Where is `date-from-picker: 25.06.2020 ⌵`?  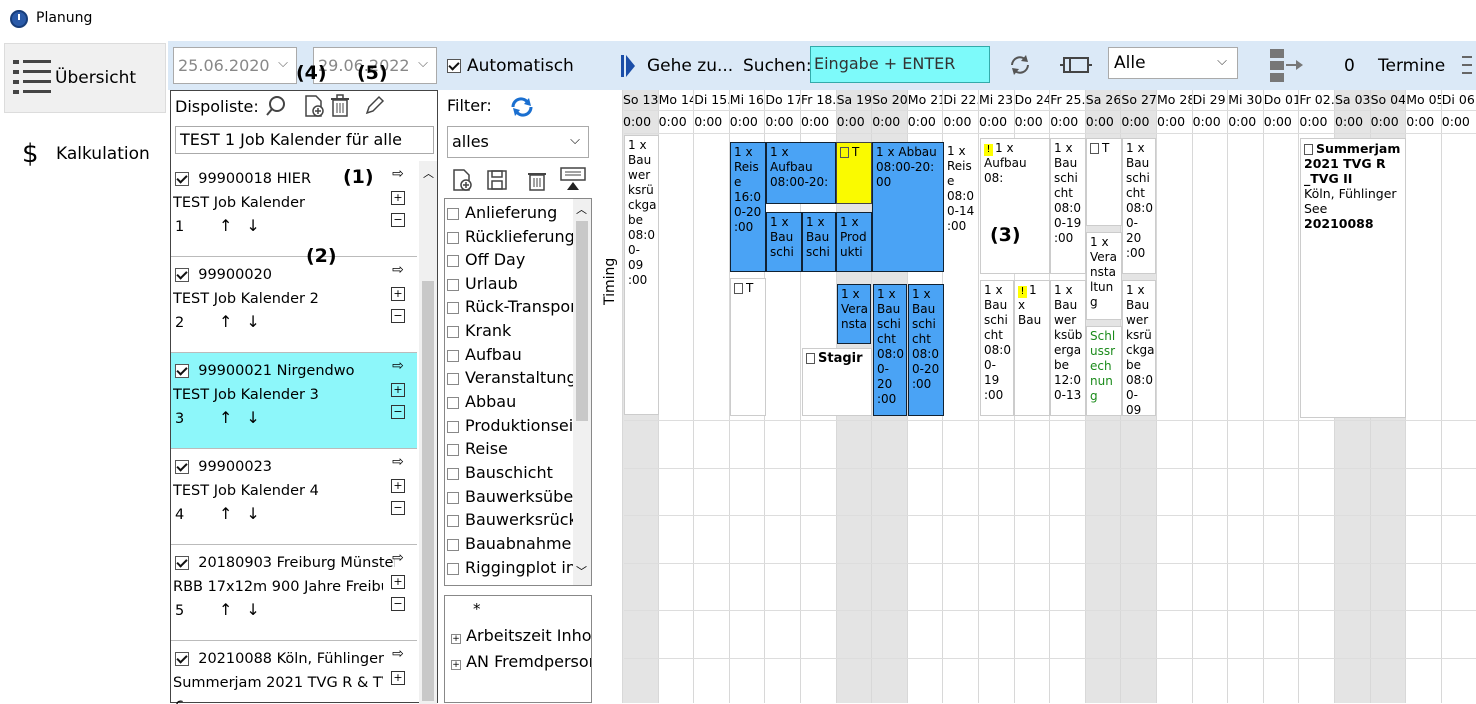
date-from-picker: 25.06.2020 ⌵ is located at coordinates (235, 65).